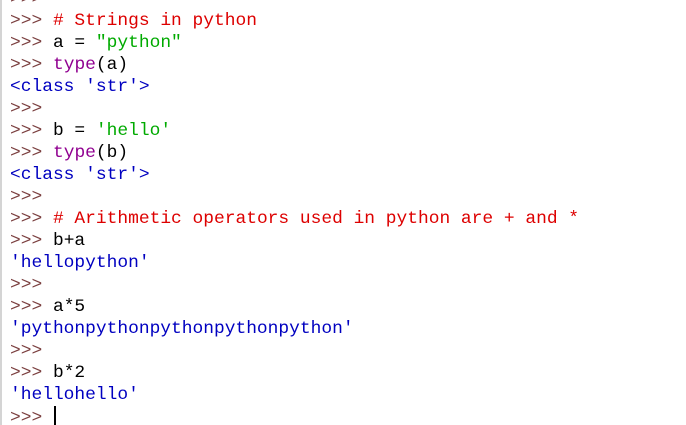 This screenshot has height=425, width=686. I want to click on shell-input-line: >>> b = 'hello', so click(294, 131).